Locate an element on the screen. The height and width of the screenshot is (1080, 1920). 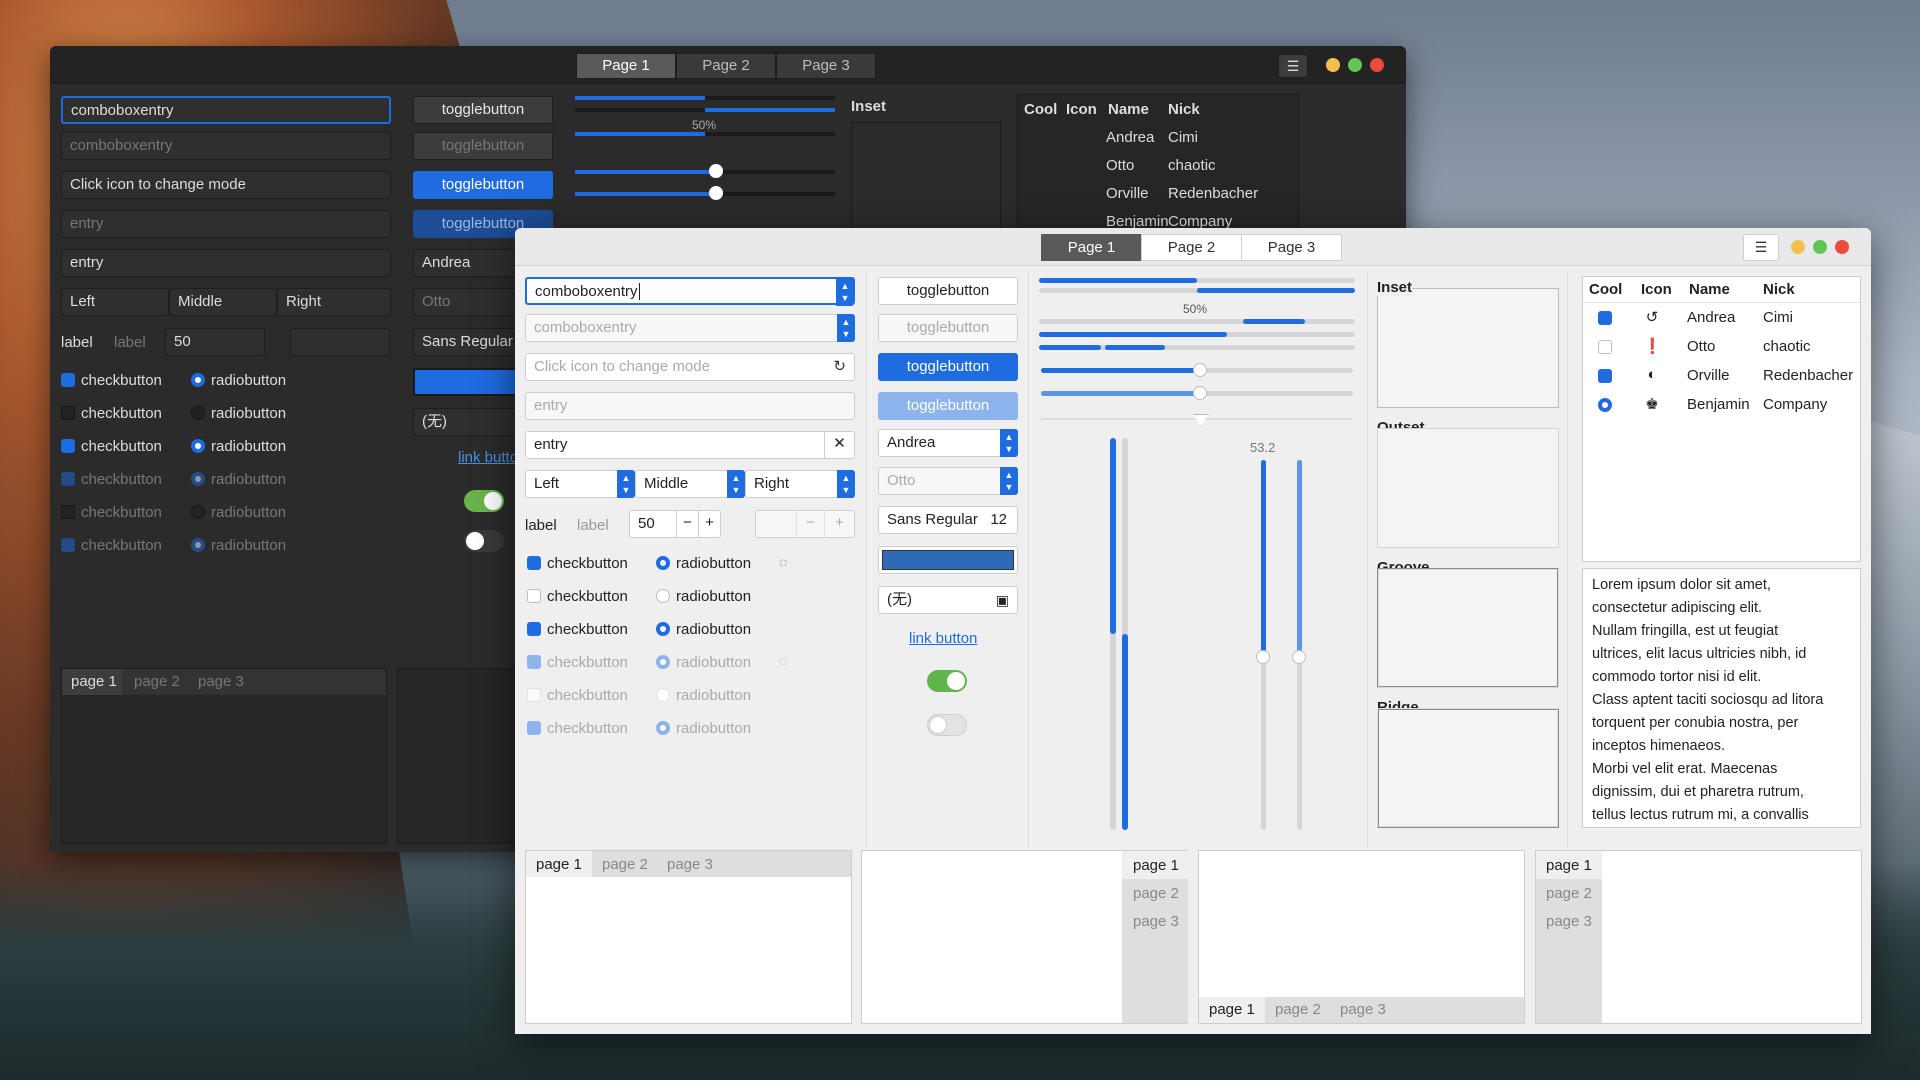
checkbutton-2: checkbutton is located at coordinates (577, 597).